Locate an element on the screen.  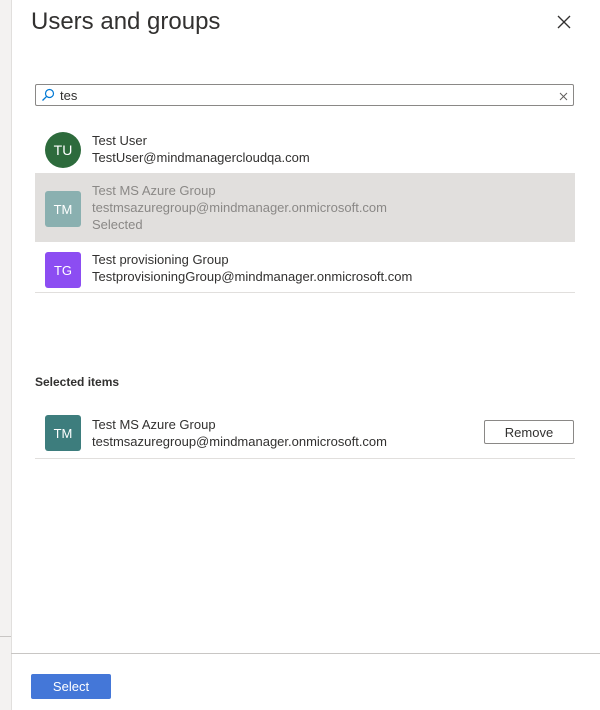
clear-icon is located at coordinates (563, 95).